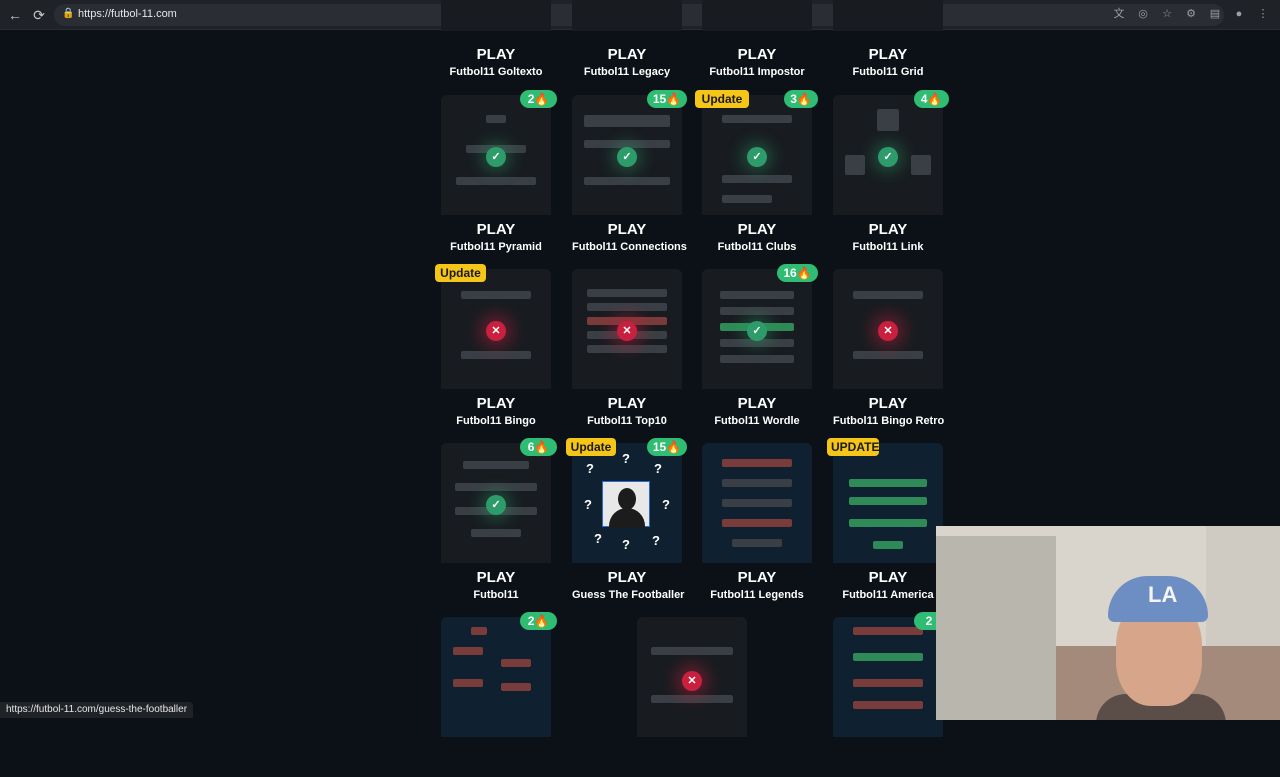 The image size is (1280, 777). Describe the element at coordinates (627, 349) in the screenshot. I see `game-card-top10: ✕ PLAY Futbol11 Top10` at that location.